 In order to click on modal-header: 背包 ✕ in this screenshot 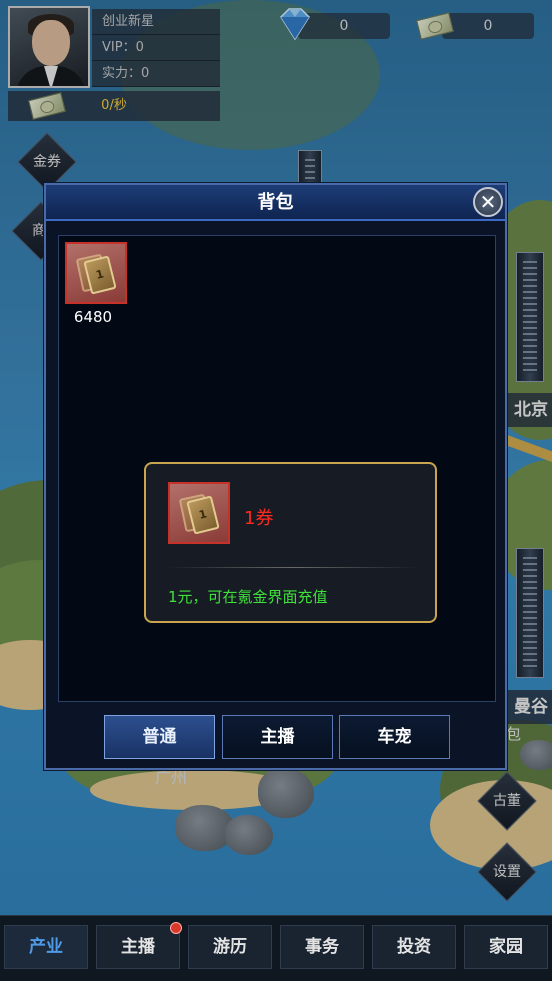, I will do `click(275, 203)`.